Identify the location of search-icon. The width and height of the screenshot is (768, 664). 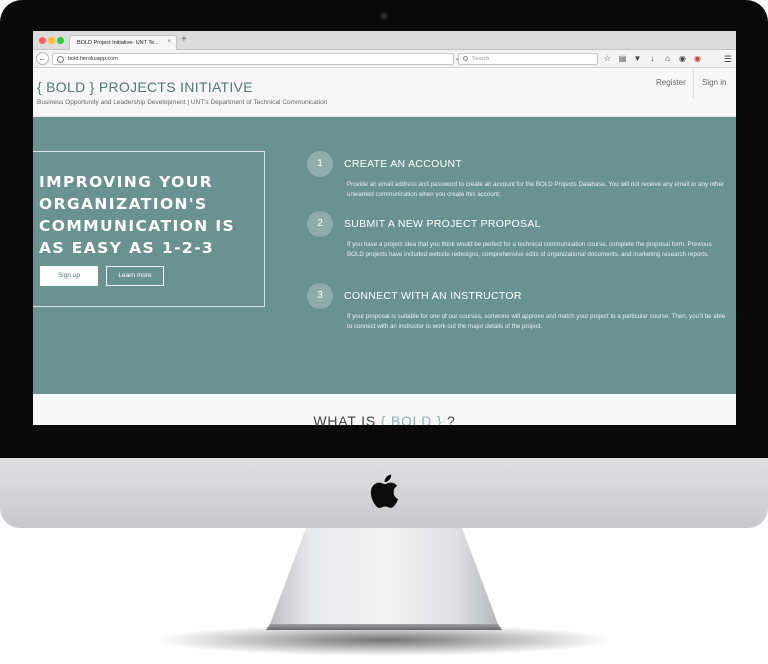
(465, 58).